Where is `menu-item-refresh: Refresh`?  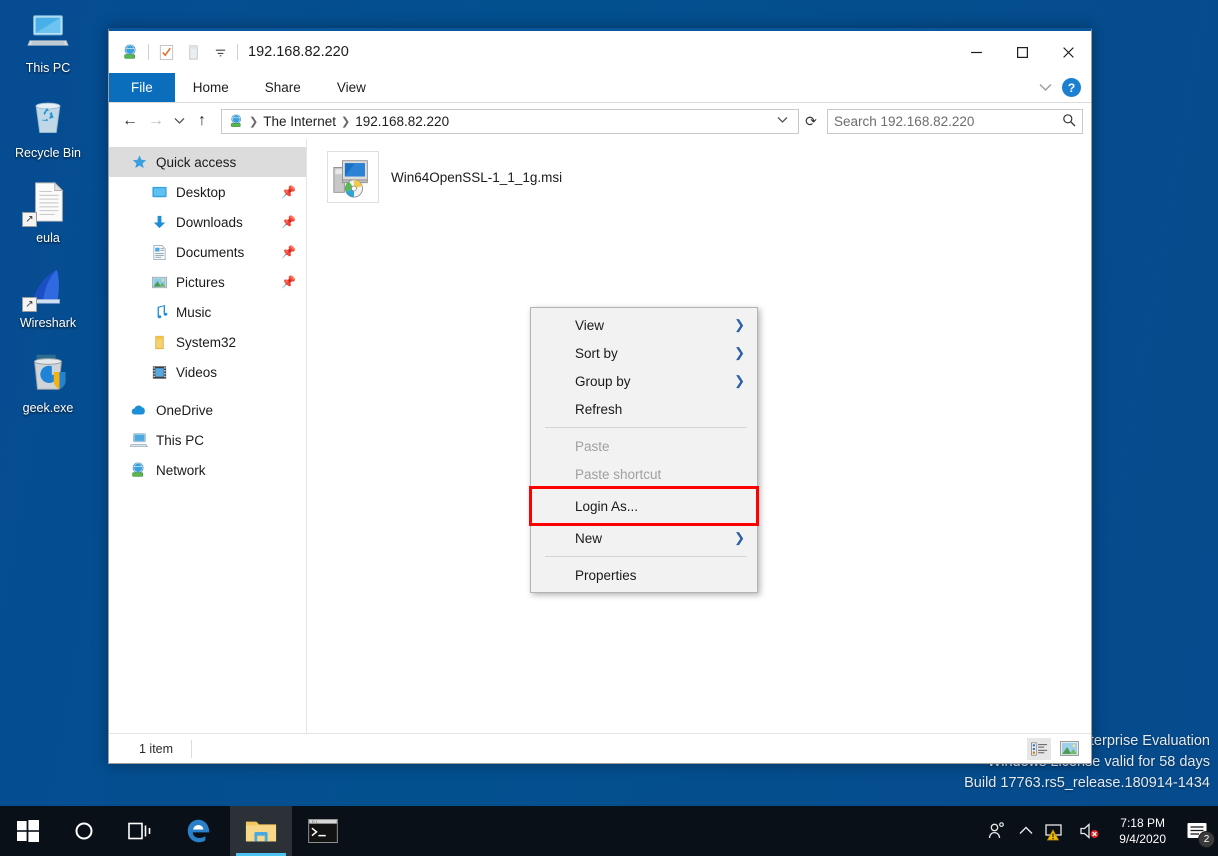 menu-item-refresh: Refresh is located at coordinates (644, 409).